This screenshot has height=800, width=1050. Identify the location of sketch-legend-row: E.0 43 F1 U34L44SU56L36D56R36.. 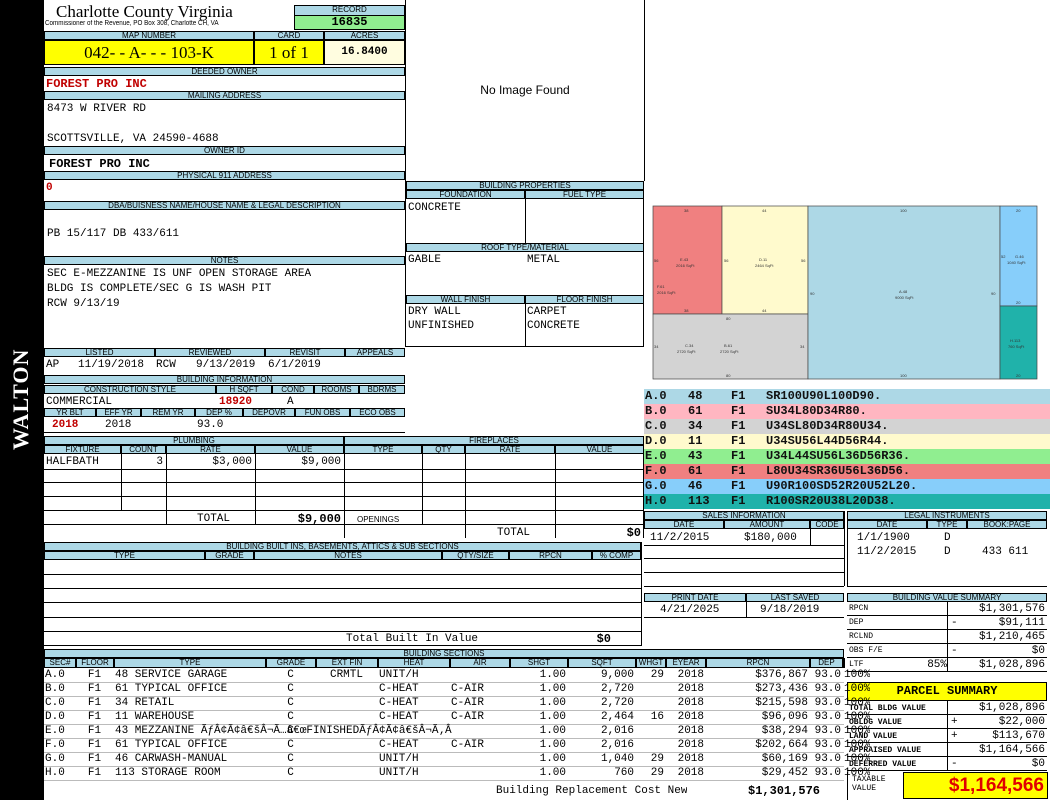
(847, 456).